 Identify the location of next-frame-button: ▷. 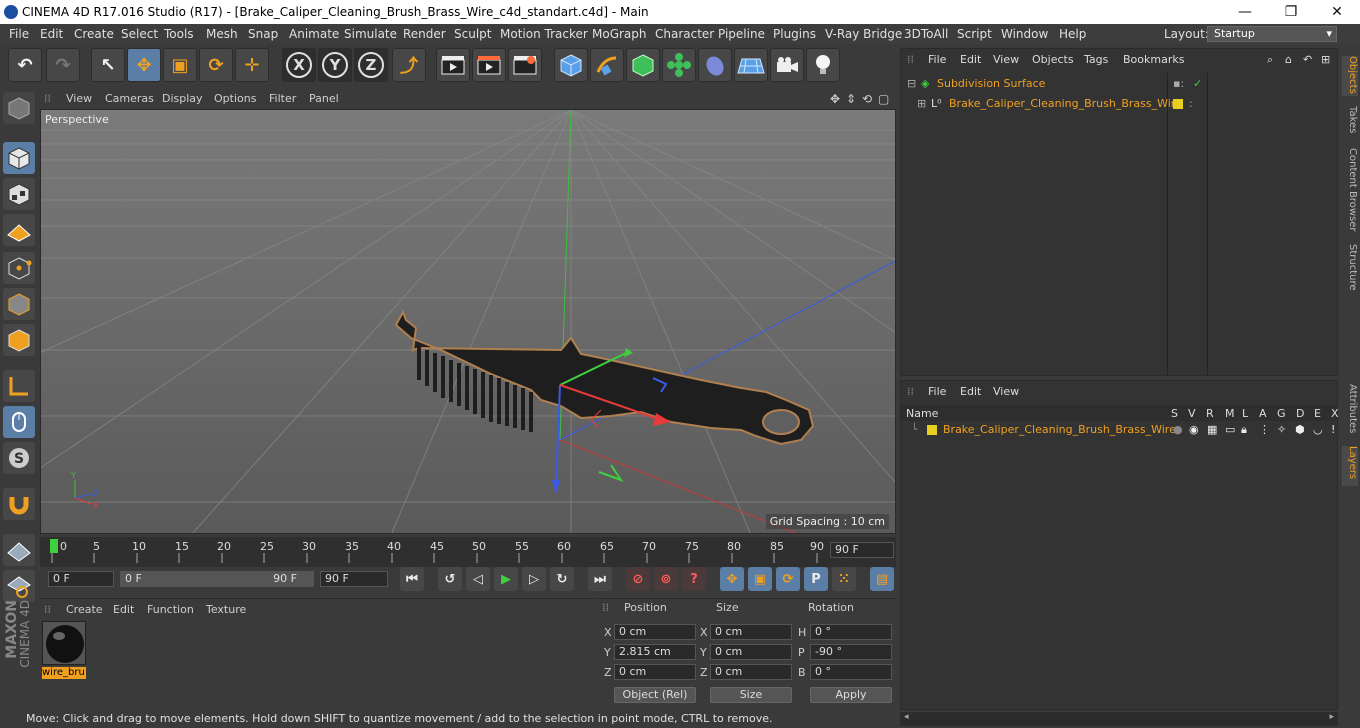
(534, 579).